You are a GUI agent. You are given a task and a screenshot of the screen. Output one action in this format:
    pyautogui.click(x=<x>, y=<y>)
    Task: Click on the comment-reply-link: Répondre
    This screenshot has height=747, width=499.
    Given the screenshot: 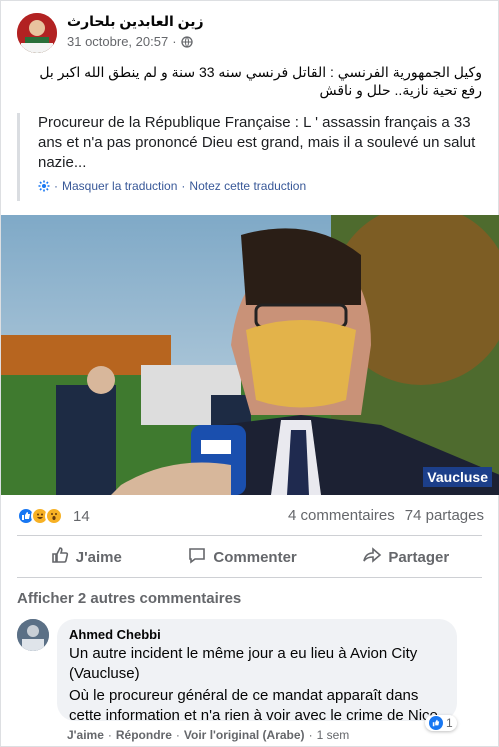 What is the action you would take?
    pyautogui.click(x=144, y=735)
    